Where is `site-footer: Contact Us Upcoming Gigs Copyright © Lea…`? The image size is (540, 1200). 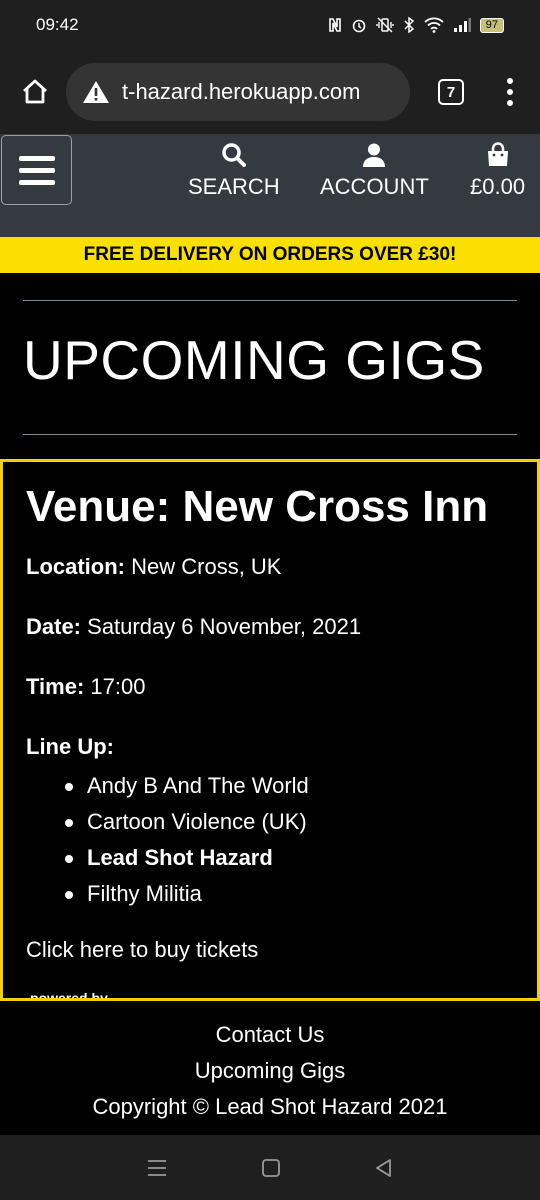 site-footer: Contact Us Upcoming Gigs Copyright © Lea… is located at coordinates (270, 1068).